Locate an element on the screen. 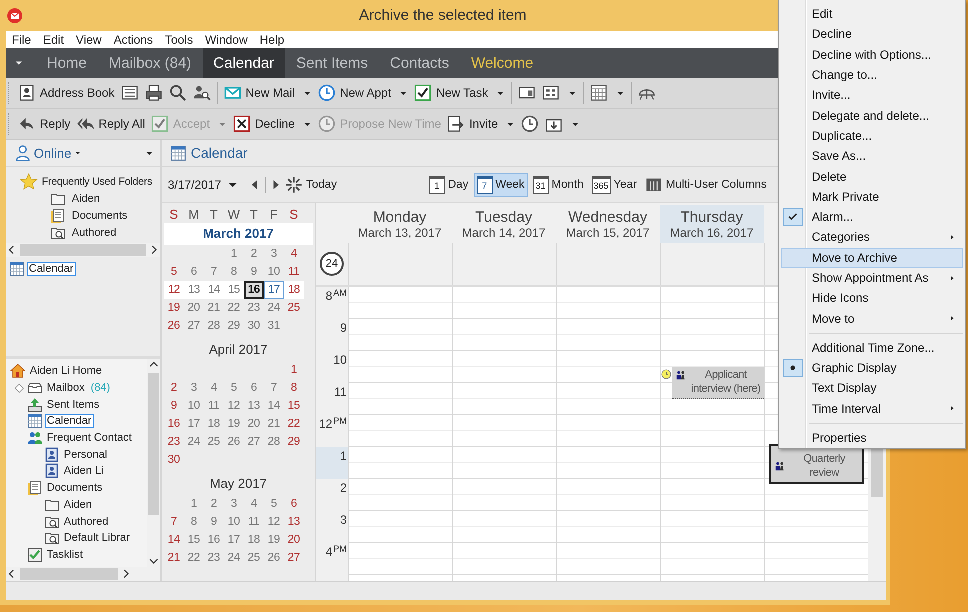  tree-item: Frequent Contact is located at coordinates (89, 438).